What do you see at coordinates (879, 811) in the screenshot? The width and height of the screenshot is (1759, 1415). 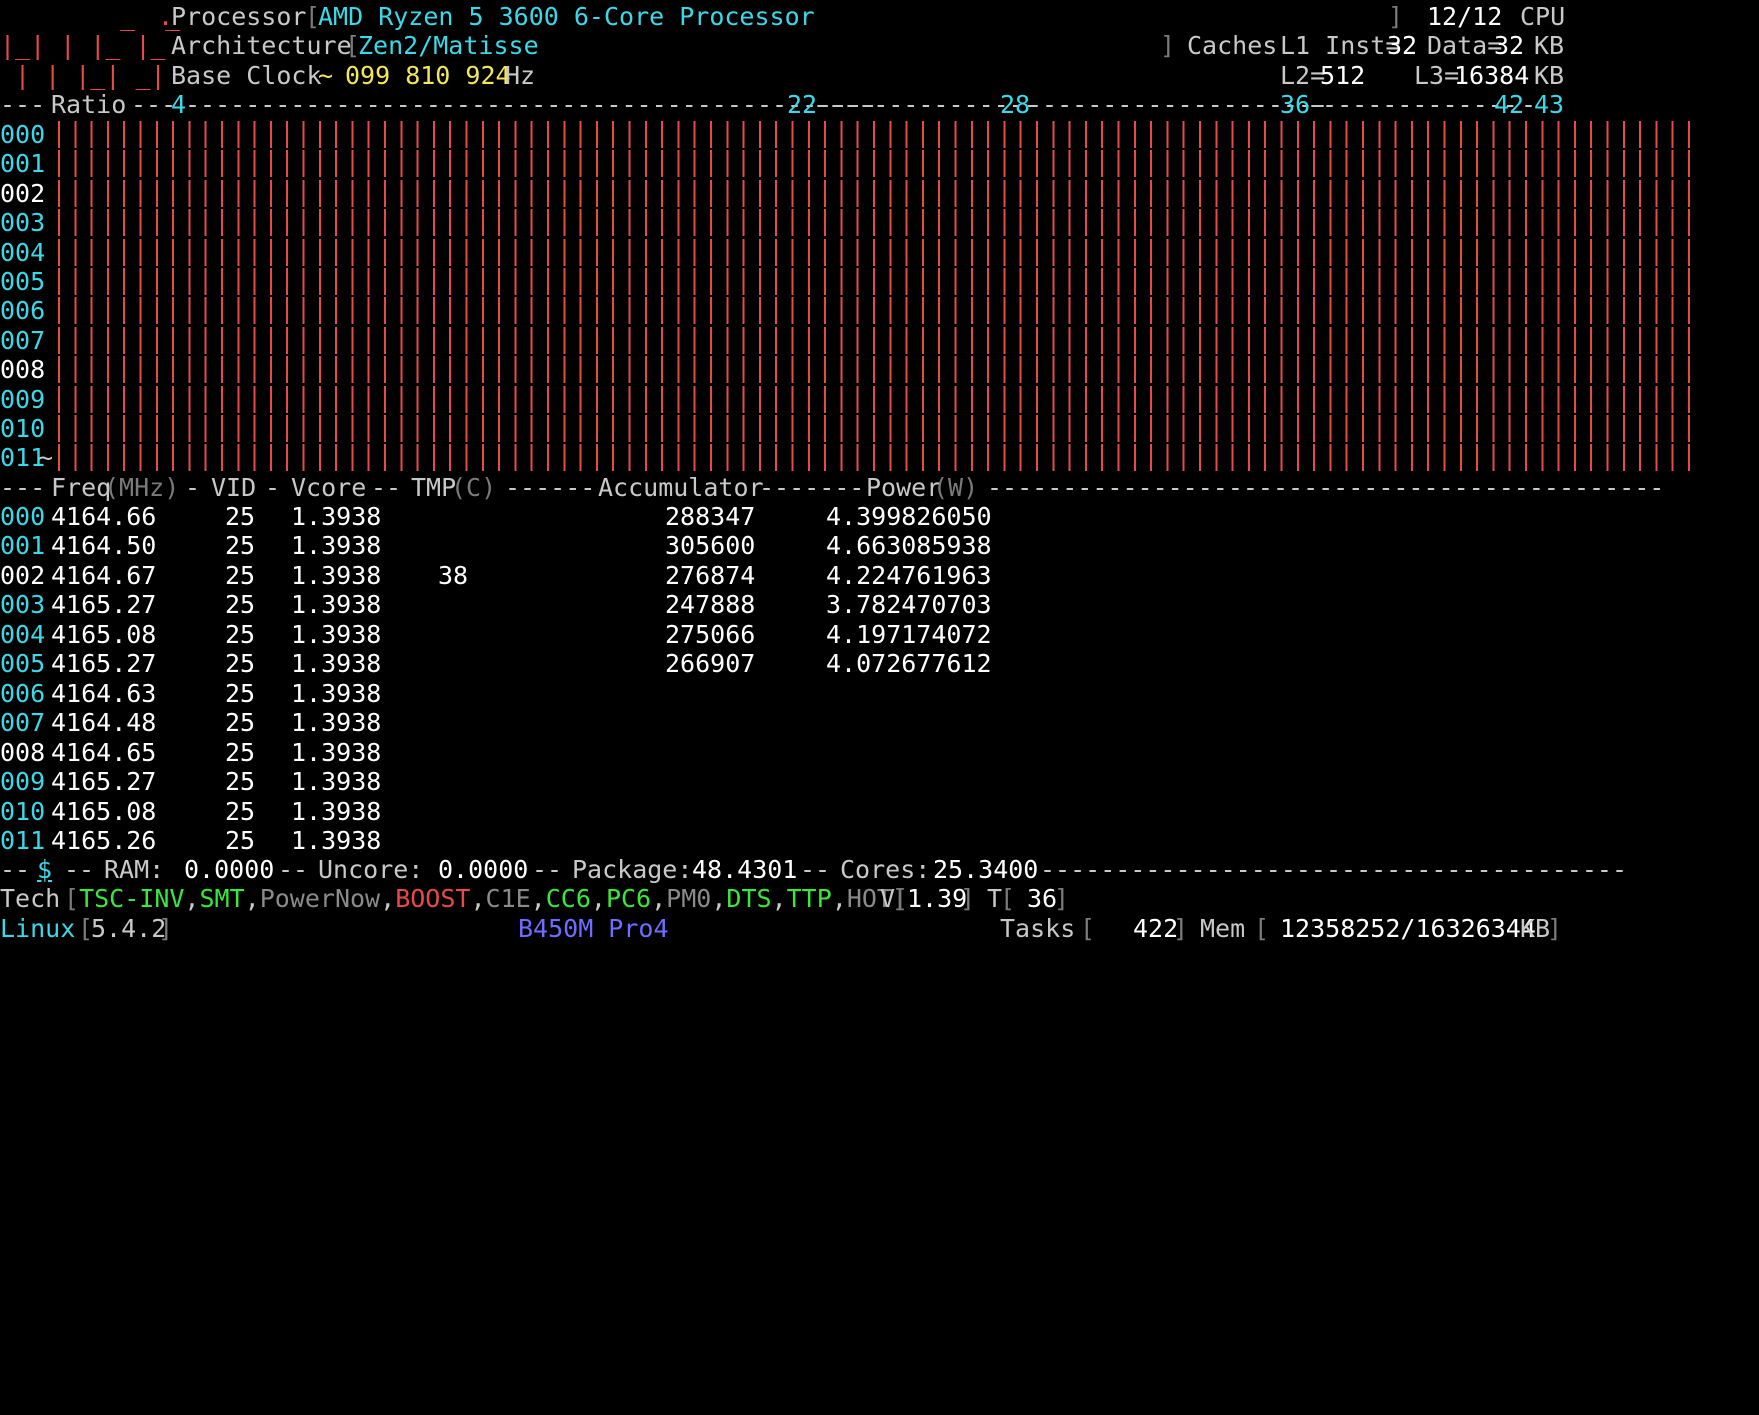 I see `table-row: 010 4165.08 25 1.3938` at bounding box center [879, 811].